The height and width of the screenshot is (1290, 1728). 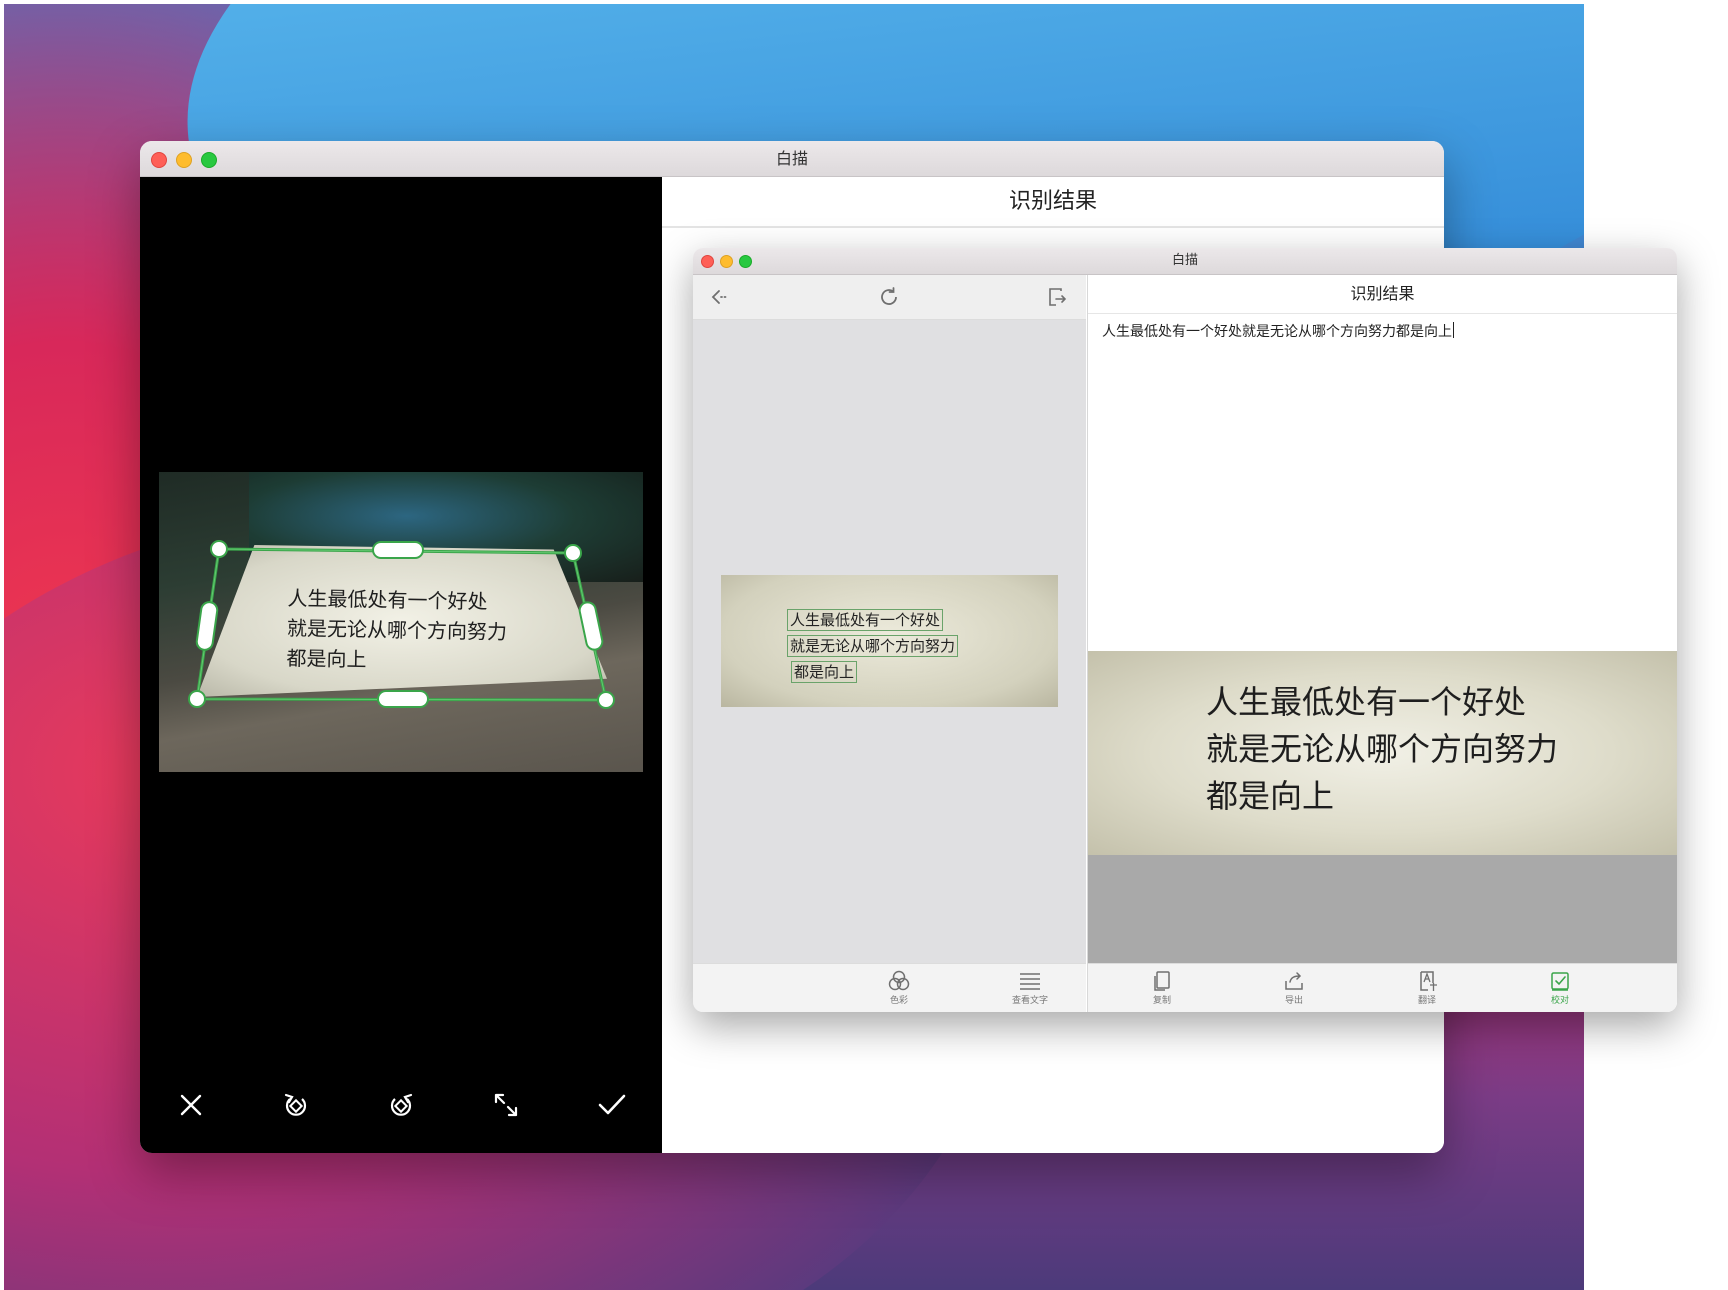 I want to click on expand-button, so click(x=506, y=1105).